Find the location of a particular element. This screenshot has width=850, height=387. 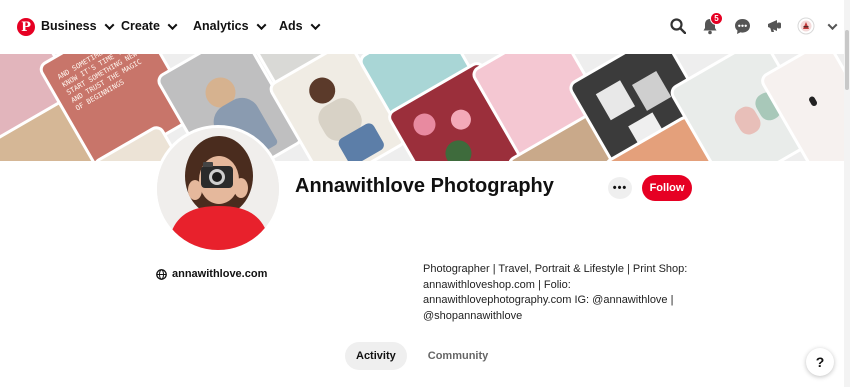

page-scrollbar is located at coordinates (847, 193).